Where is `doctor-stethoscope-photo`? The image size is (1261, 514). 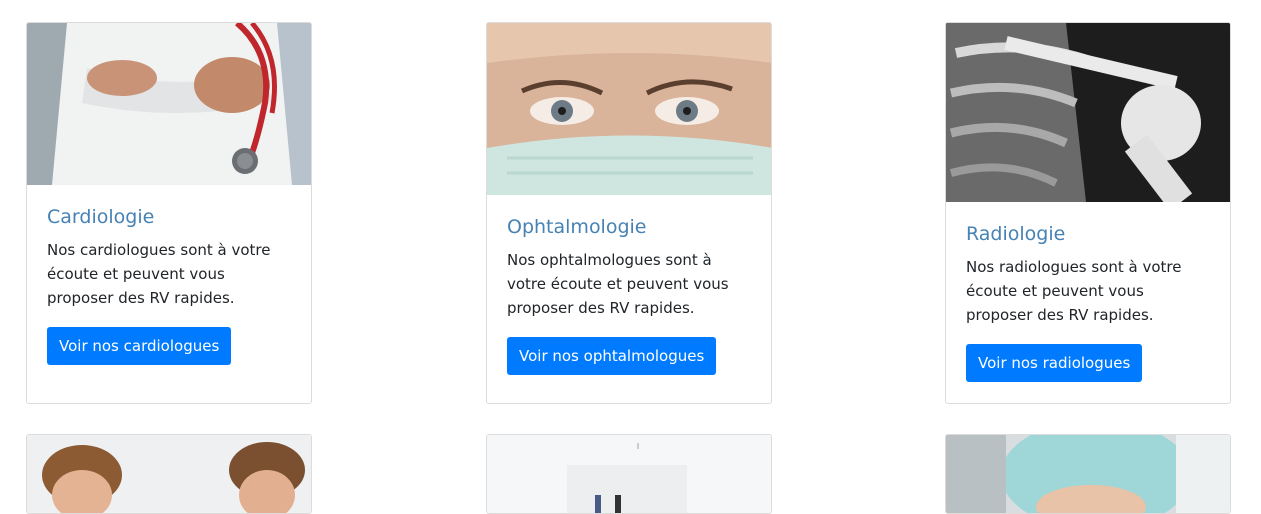
doctor-stethoscope-photo is located at coordinates (169, 104).